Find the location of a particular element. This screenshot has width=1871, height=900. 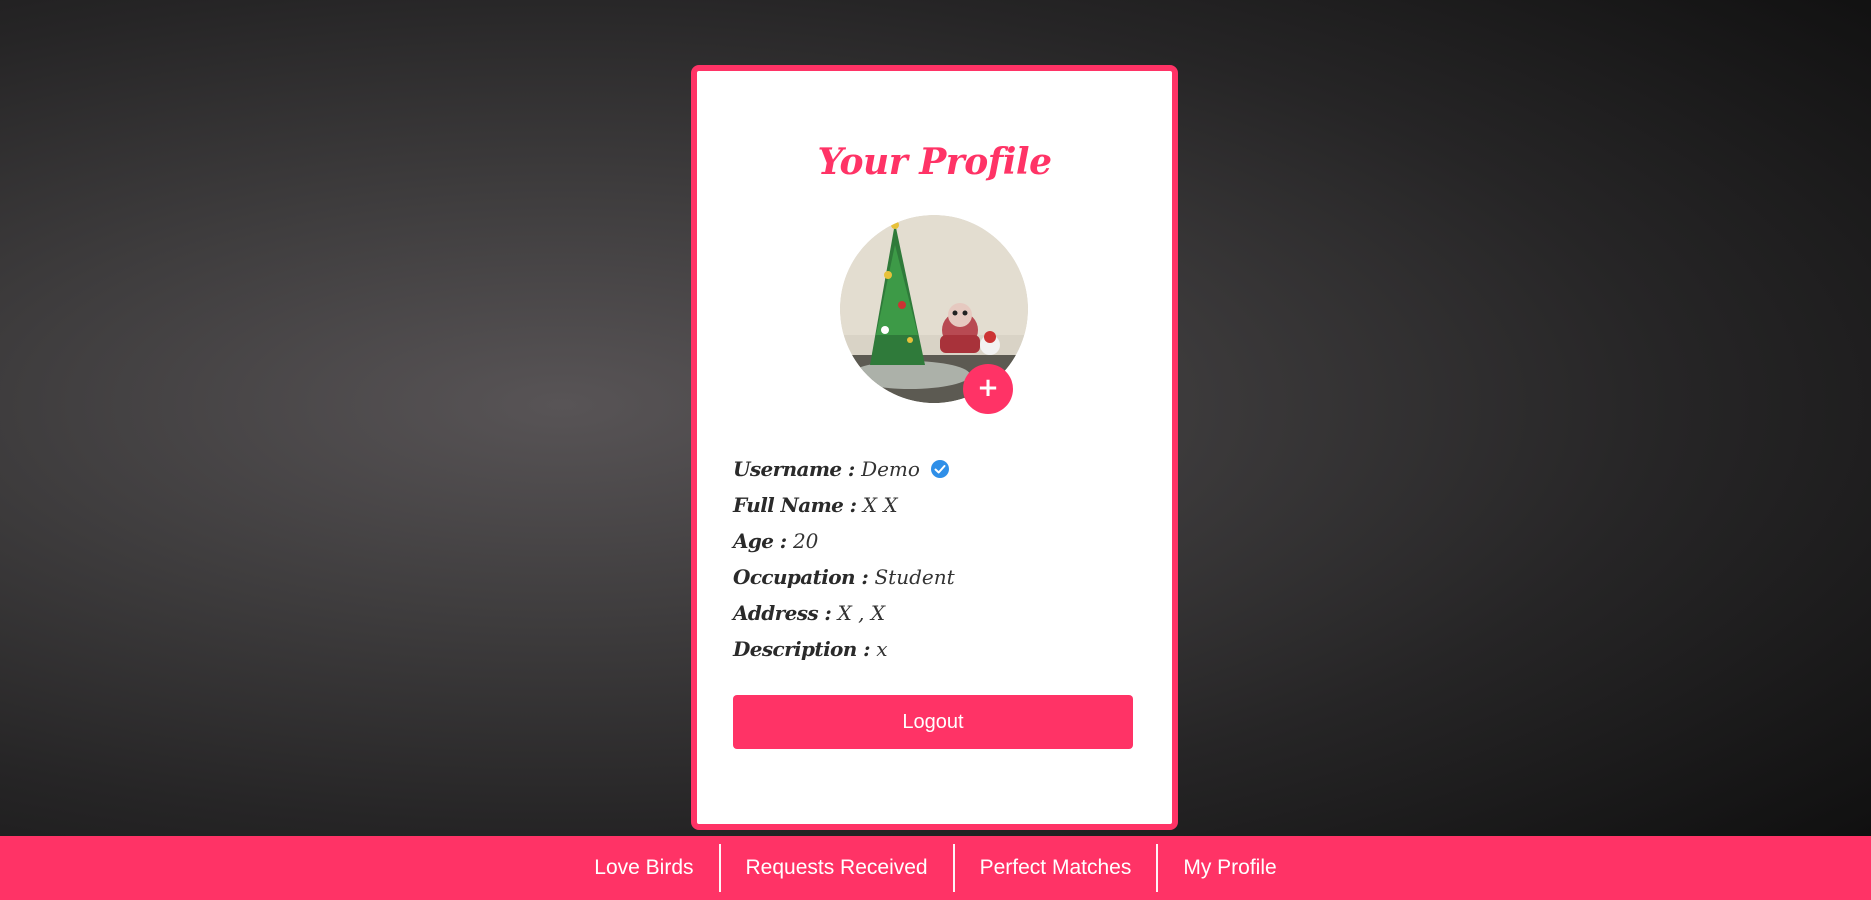

plus-icon: + is located at coordinates (988, 388).